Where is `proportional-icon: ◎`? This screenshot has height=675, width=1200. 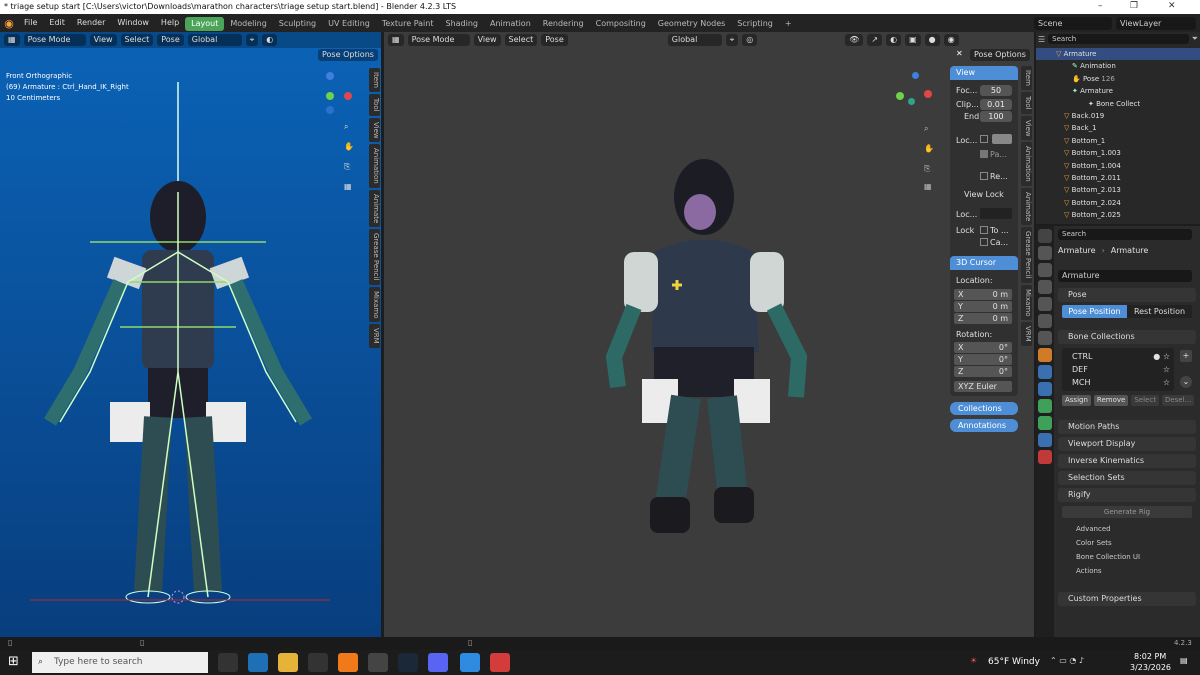 proportional-icon: ◎ is located at coordinates (750, 40).